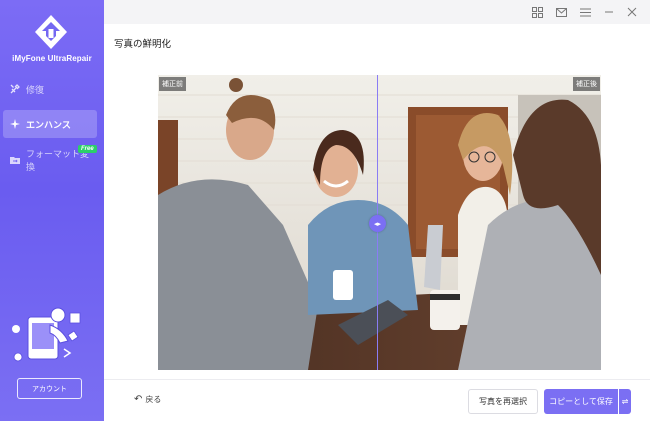 This screenshot has height=421, width=650. What do you see at coordinates (585, 12) in the screenshot?
I see `menu-icon` at bounding box center [585, 12].